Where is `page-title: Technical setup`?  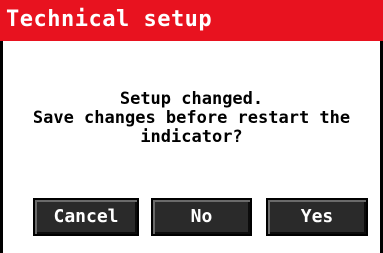
page-title: Technical setup is located at coordinates (109, 19).